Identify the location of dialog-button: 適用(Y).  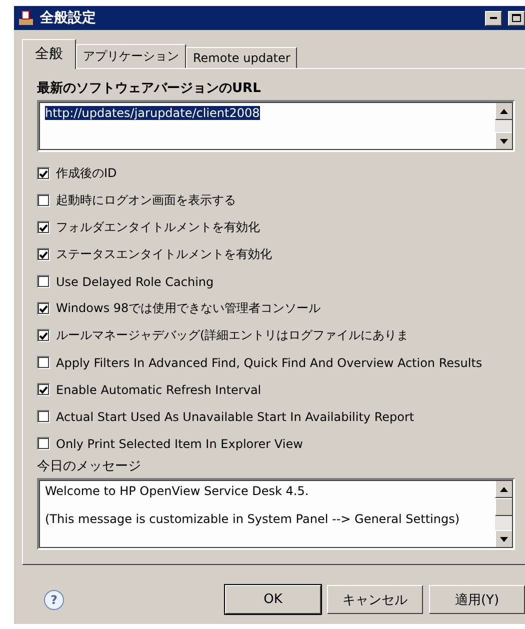
(477, 599).